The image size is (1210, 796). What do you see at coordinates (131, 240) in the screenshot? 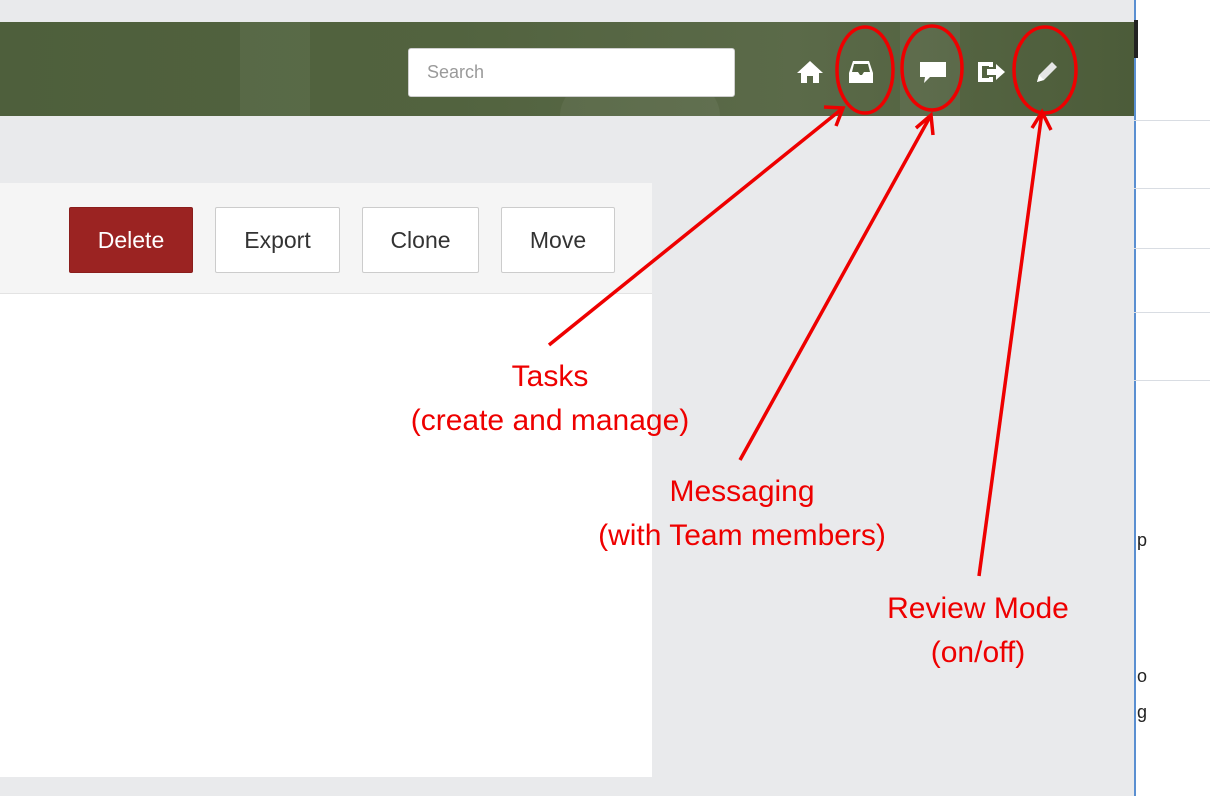
I see `delete-button: Delete` at bounding box center [131, 240].